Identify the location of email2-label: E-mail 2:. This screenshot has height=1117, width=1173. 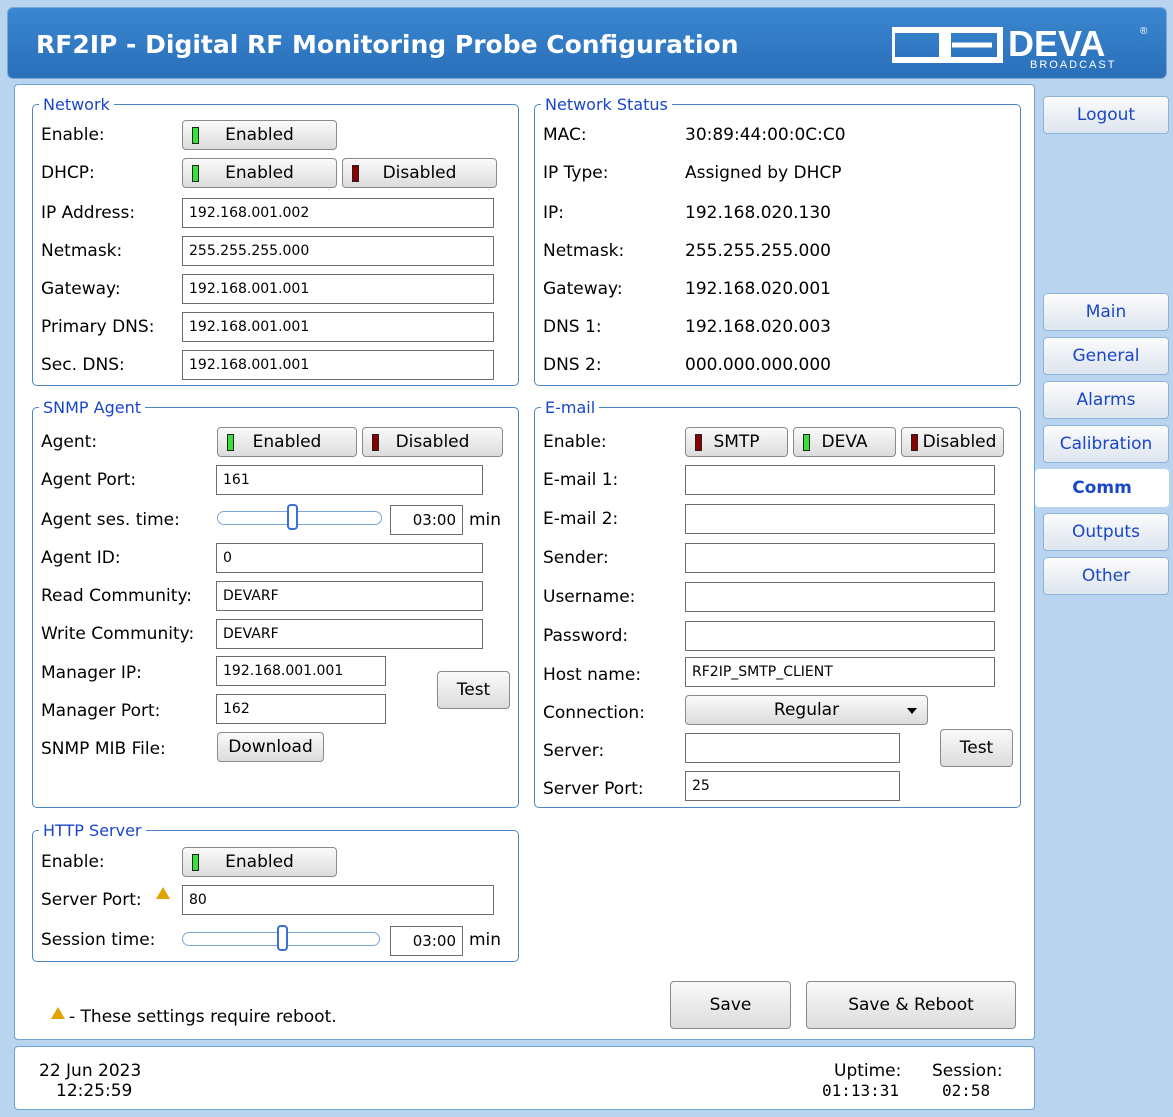
(581, 519).